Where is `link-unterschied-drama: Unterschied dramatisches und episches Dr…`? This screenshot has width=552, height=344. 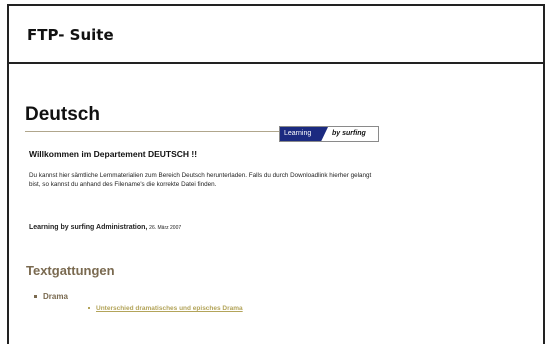
link-unterschied-drama: Unterschied dramatisches und episches Dr… is located at coordinates (165, 308).